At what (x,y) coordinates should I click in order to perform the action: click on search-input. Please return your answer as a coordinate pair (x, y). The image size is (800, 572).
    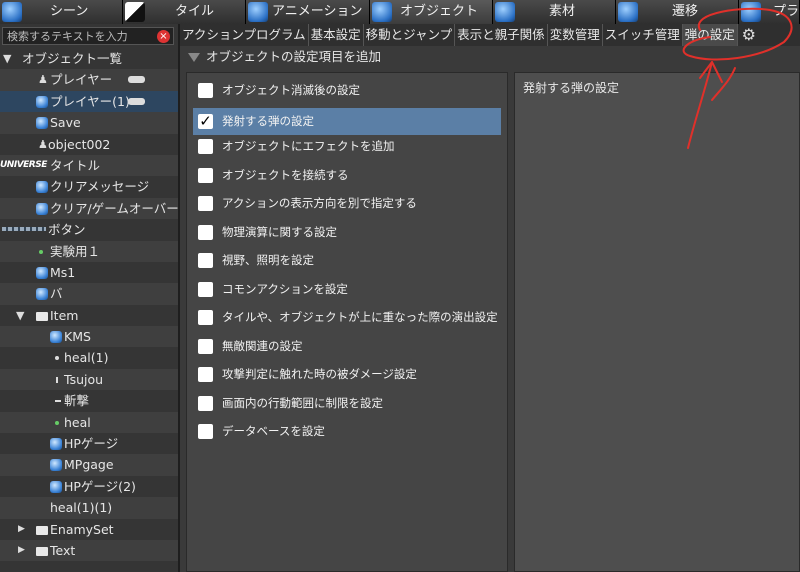
    Looking at the image, I should click on (80, 36).